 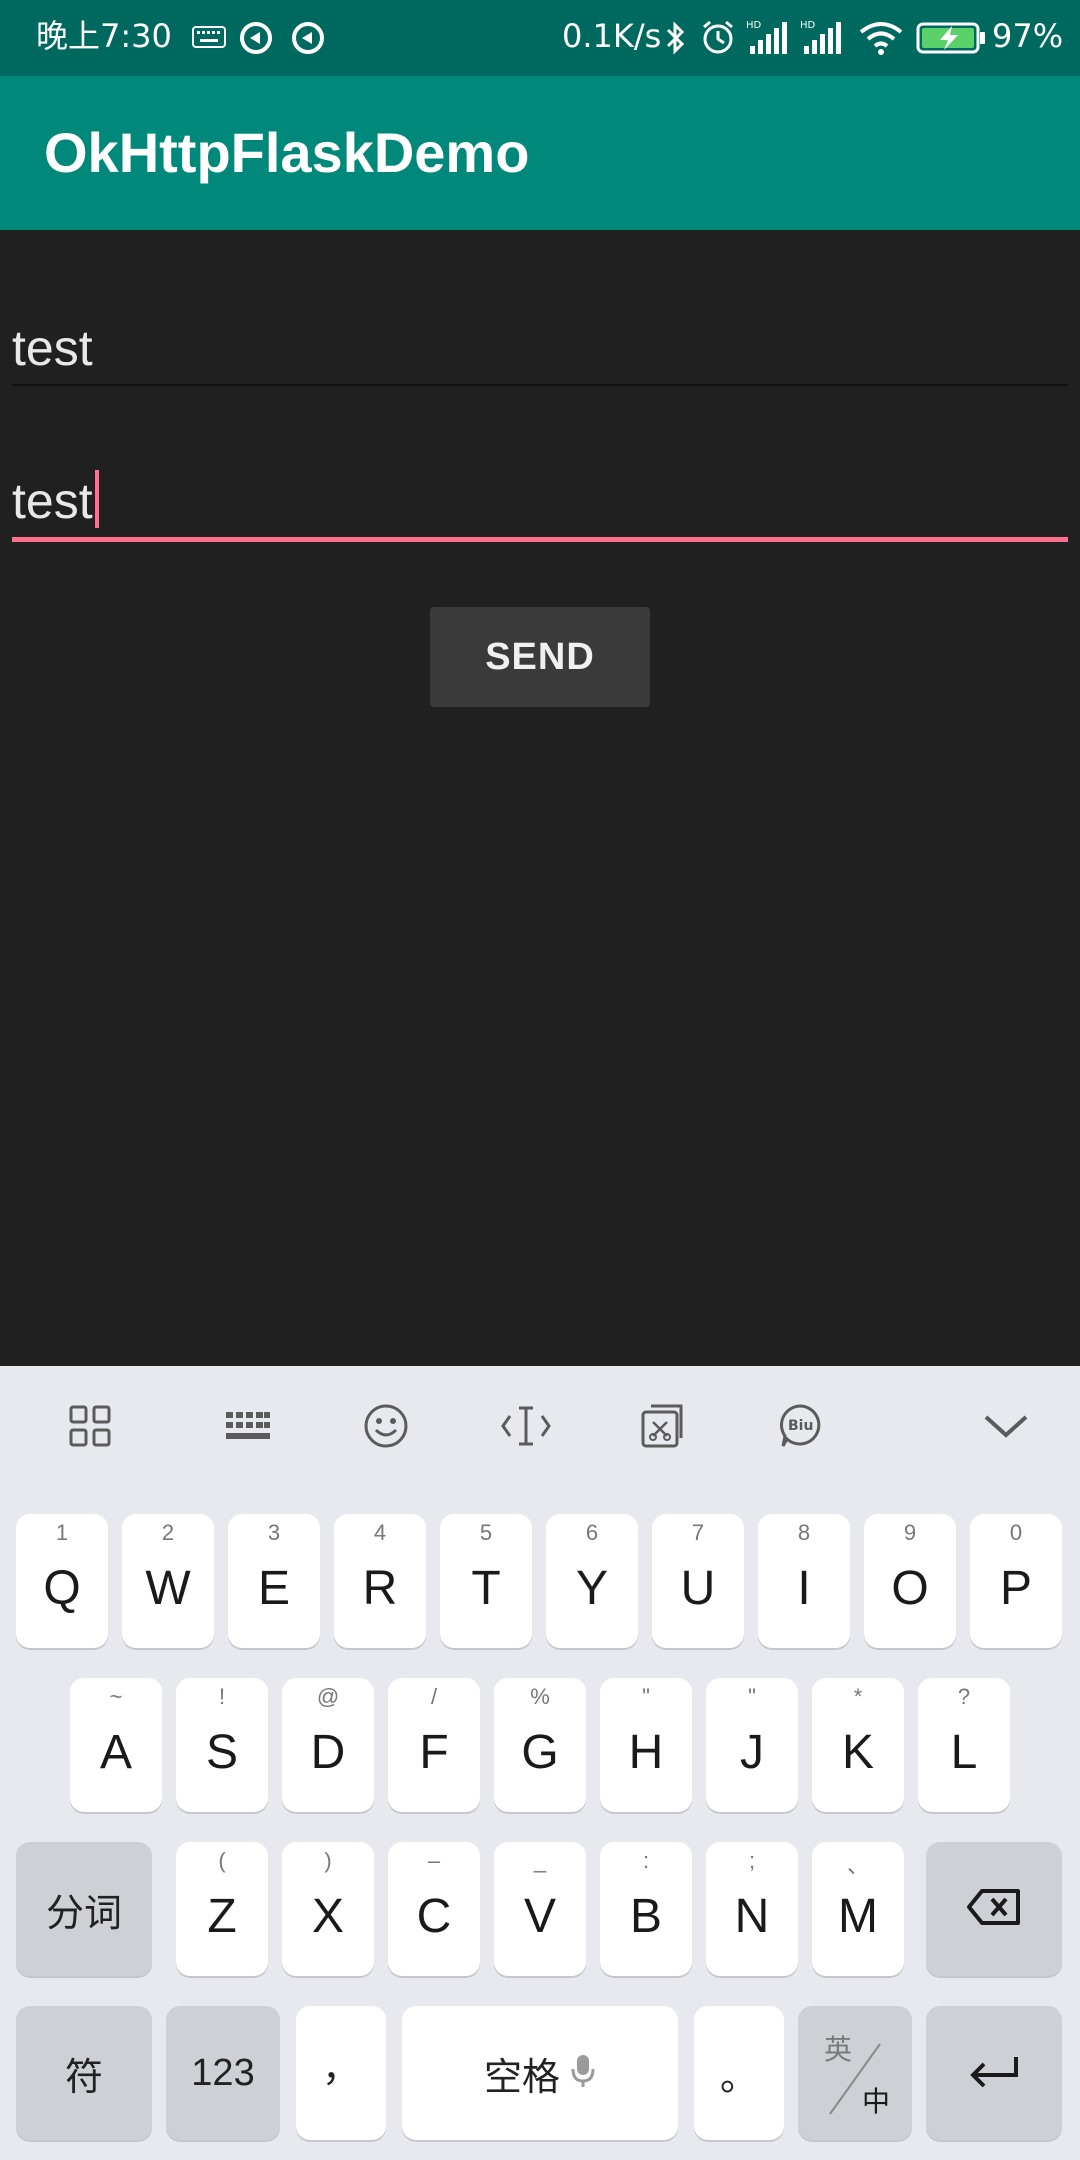 What do you see at coordinates (168, 1532) in the screenshot?
I see `key-hint: 2` at bounding box center [168, 1532].